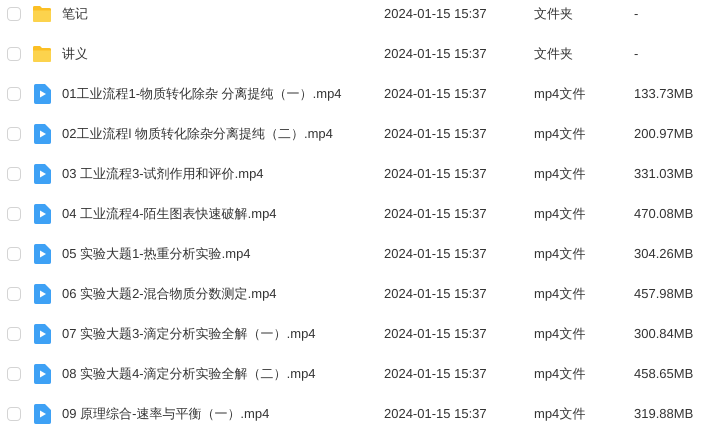  What do you see at coordinates (222, 174) in the screenshot?
I see `file-name: 03 工业流程3-试剂作用和评价.mp4` at bounding box center [222, 174].